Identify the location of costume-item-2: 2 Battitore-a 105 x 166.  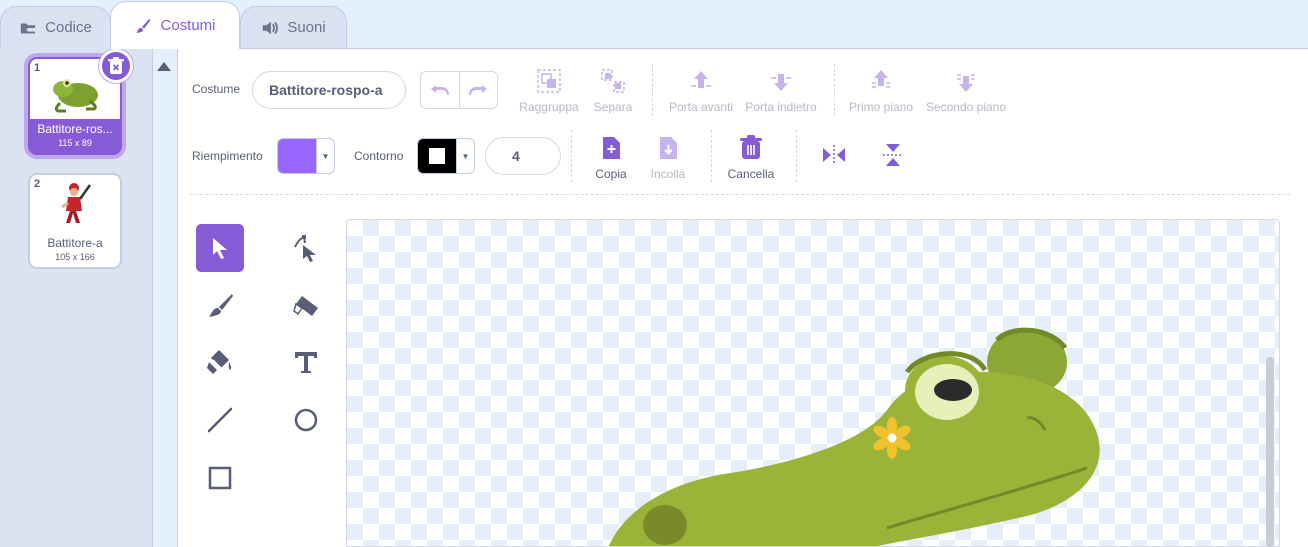
(75, 221).